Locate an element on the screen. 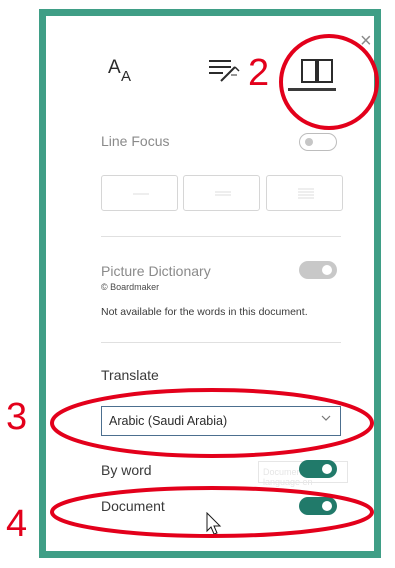 Image resolution: width=395 pixels, height=568 pixels. annotation-circle-book-tab is located at coordinates (329, 82).